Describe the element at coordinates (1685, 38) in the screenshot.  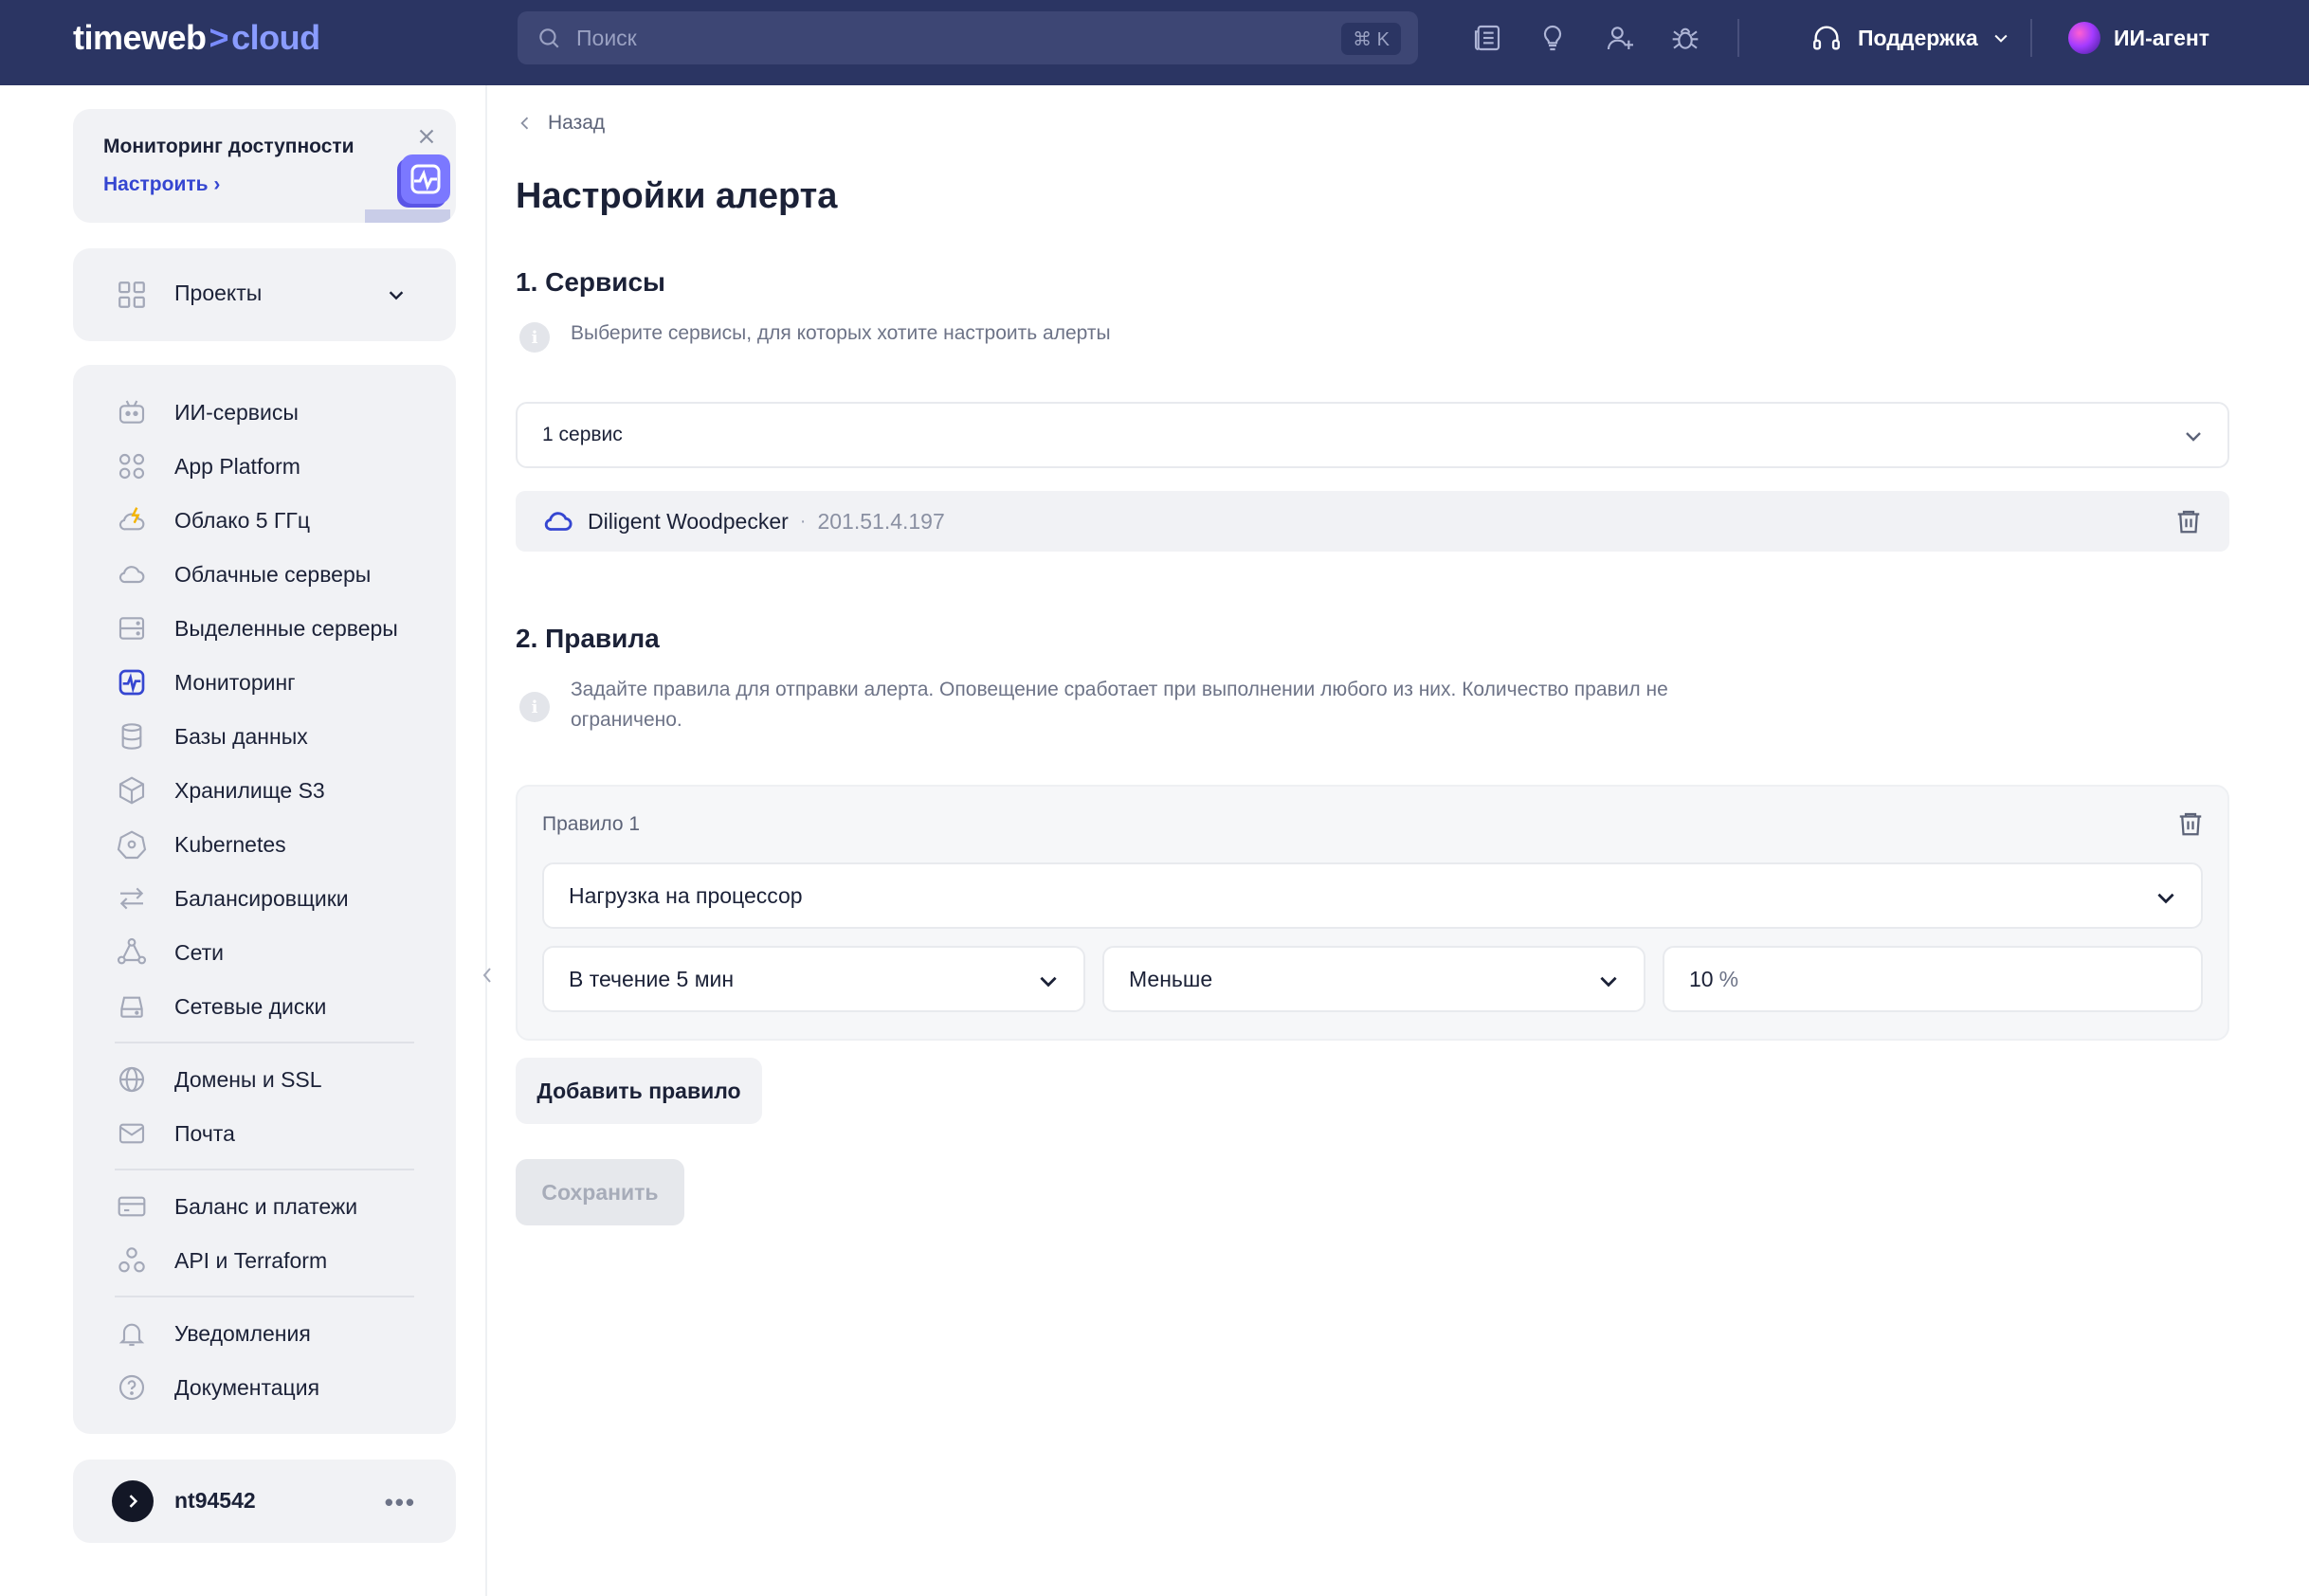
I see `bug-icon` at that location.